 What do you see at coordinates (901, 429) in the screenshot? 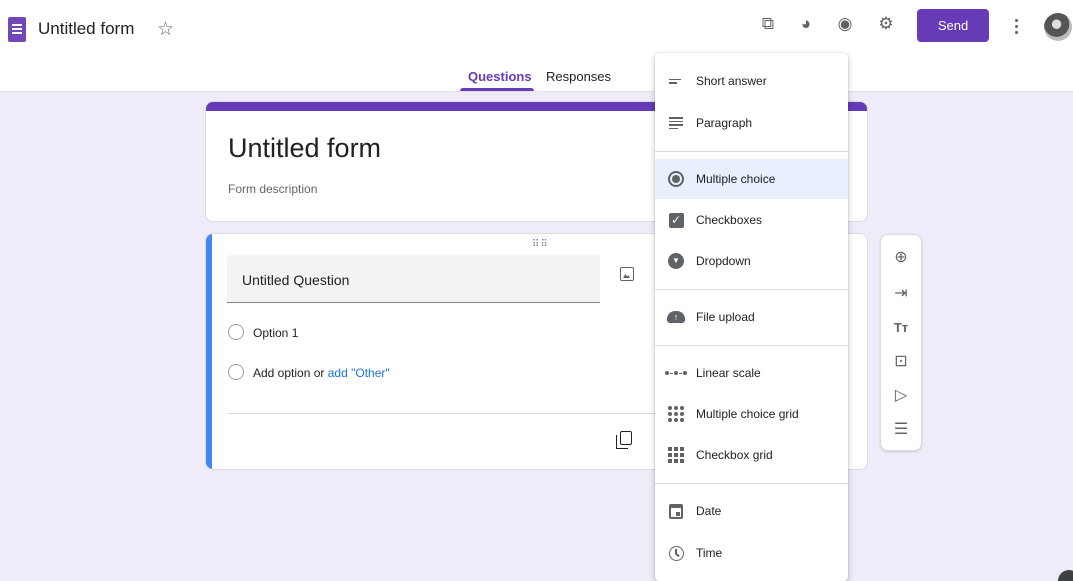
I see `add-section-icon: ☰` at bounding box center [901, 429].